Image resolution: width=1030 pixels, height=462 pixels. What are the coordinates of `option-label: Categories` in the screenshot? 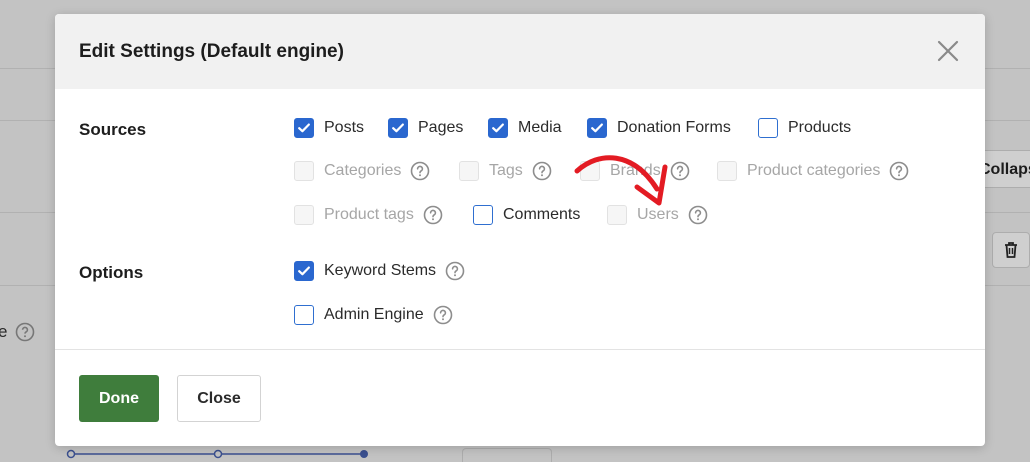 It's located at (363, 170).